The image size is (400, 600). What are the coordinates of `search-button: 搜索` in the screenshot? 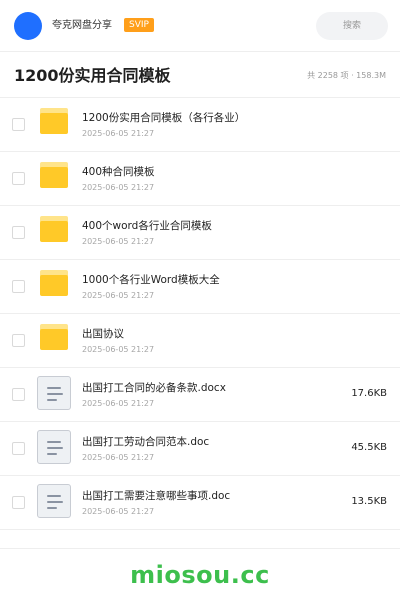 It's located at (352, 26).